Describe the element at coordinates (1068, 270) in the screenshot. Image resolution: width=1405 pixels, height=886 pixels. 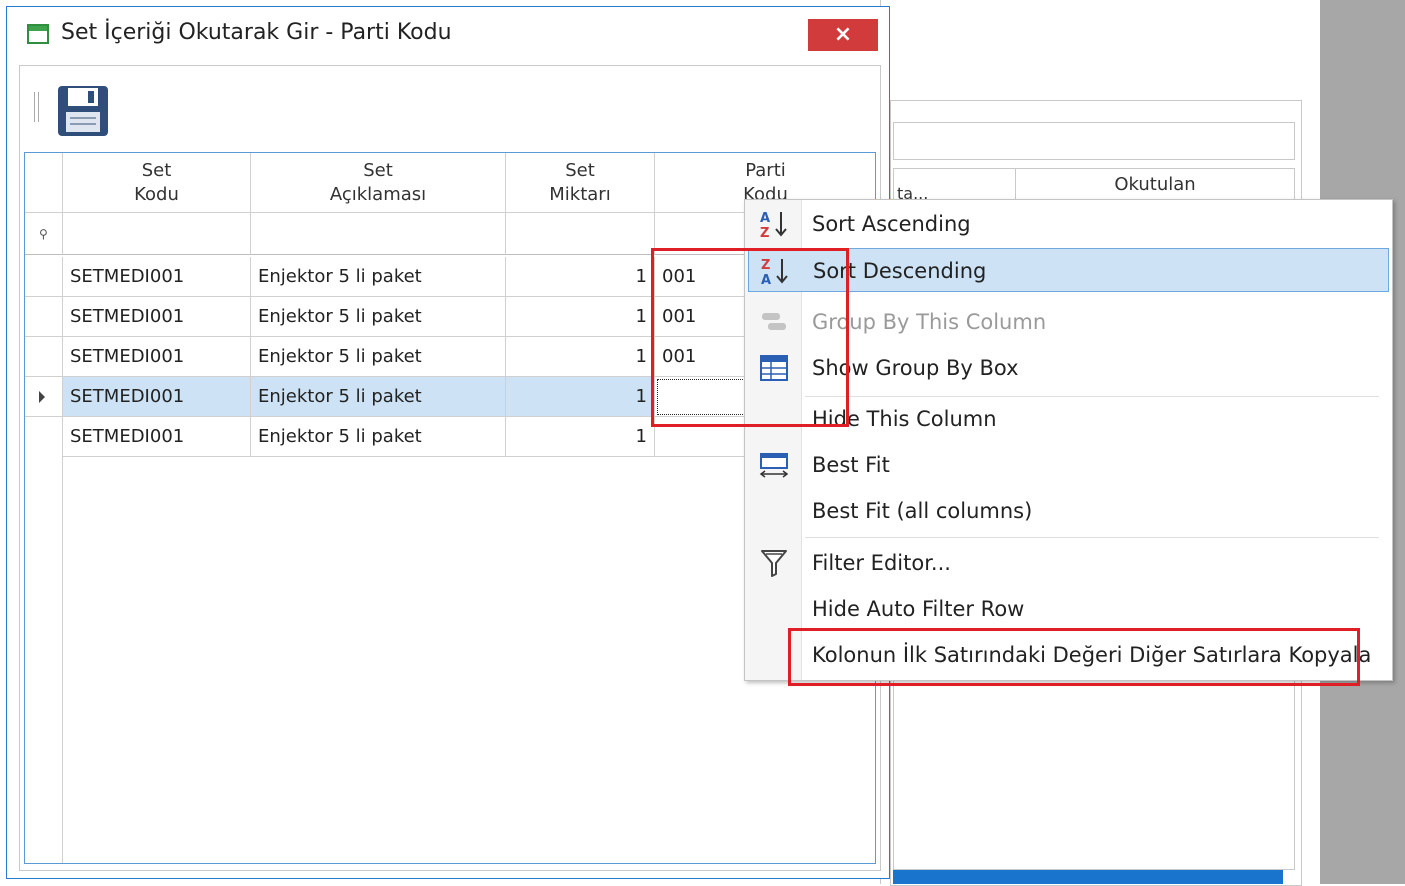
I see `menu-item-sort-descending: Z A Sort Descending` at that location.